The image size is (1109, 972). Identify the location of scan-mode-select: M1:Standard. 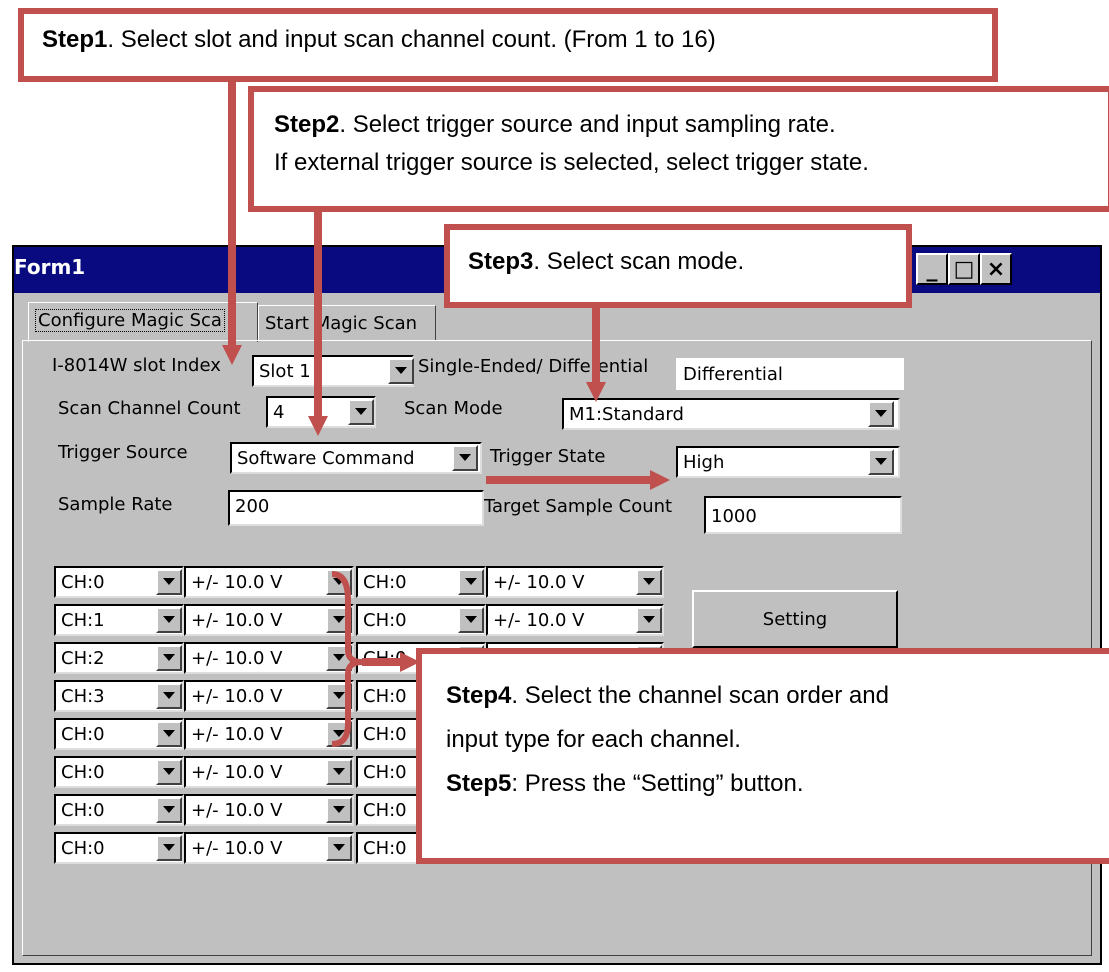
(731, 414).